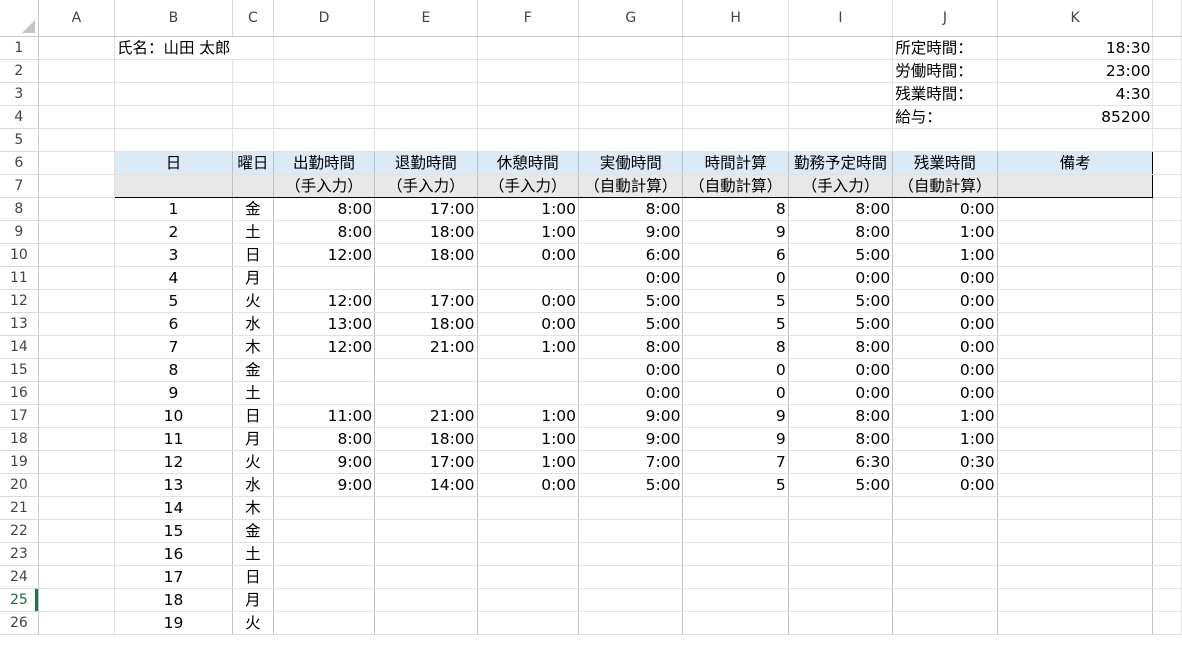 The width and height of the screenshot is (1182, 651). Describe the element at coordinates (77, 439) in the screenshot. I see `cell-A18` at that location.